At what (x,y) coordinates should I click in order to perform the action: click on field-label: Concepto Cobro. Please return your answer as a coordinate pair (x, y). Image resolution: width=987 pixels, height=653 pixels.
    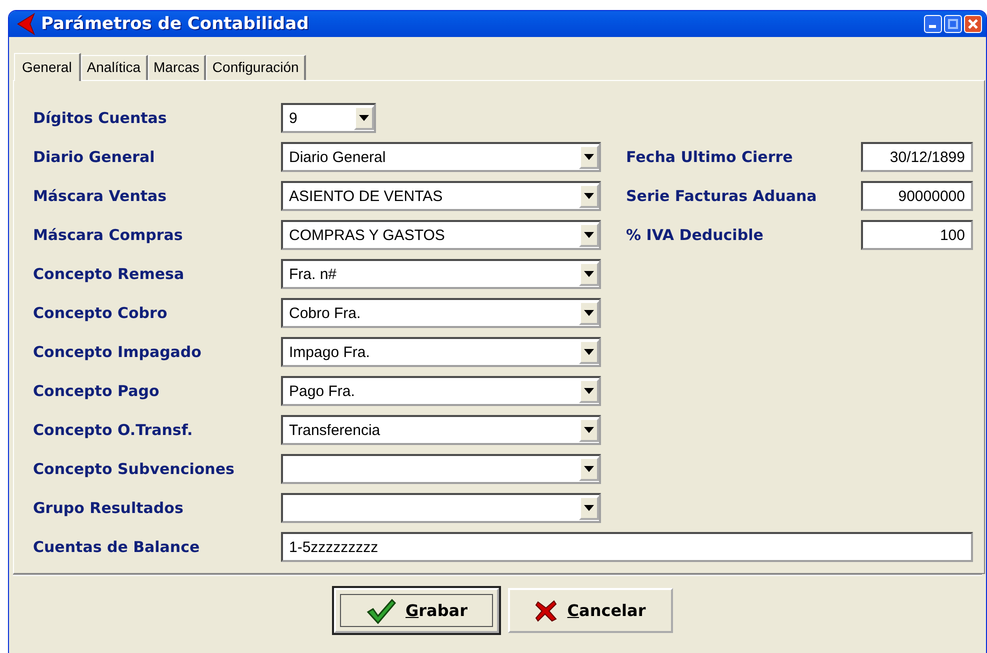
    Looking at the image, I should click on (100, 313).